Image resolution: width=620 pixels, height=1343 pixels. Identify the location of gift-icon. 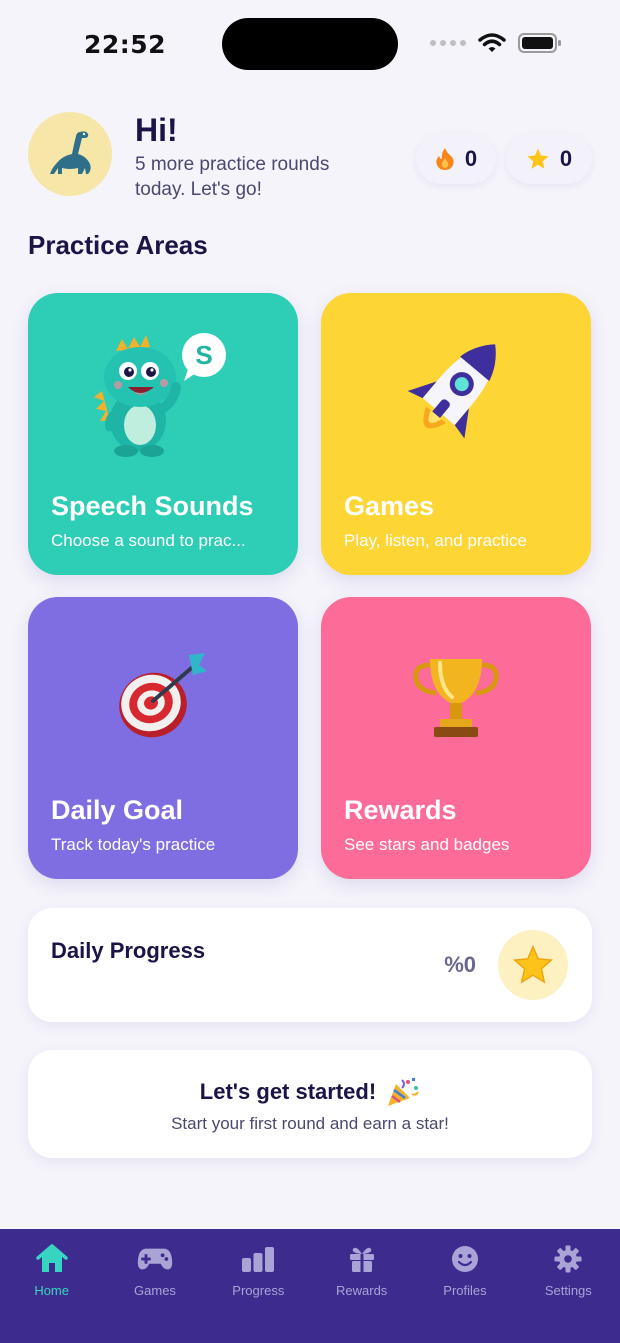
(361, 1259).